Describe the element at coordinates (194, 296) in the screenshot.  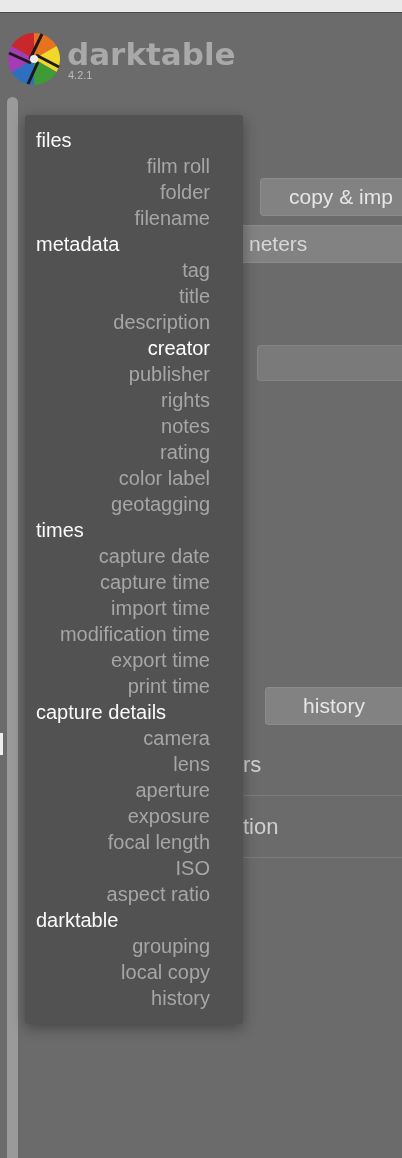
I see `menu-item: title` at that location.